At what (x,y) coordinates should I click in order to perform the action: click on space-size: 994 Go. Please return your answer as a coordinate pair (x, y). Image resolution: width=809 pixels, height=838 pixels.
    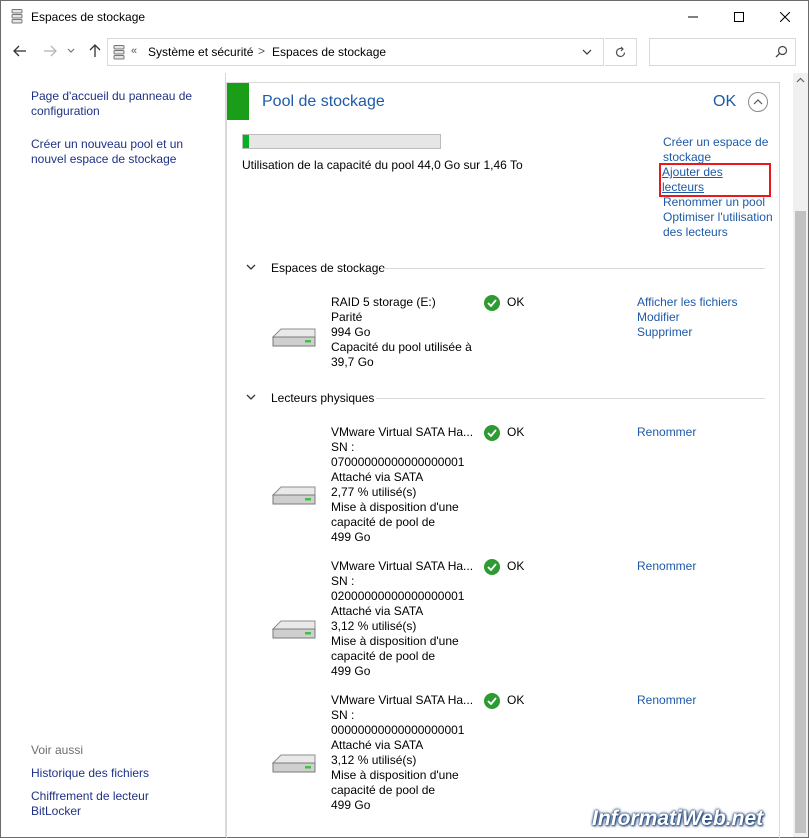
    Looking at the image, I should click on (351, 332).